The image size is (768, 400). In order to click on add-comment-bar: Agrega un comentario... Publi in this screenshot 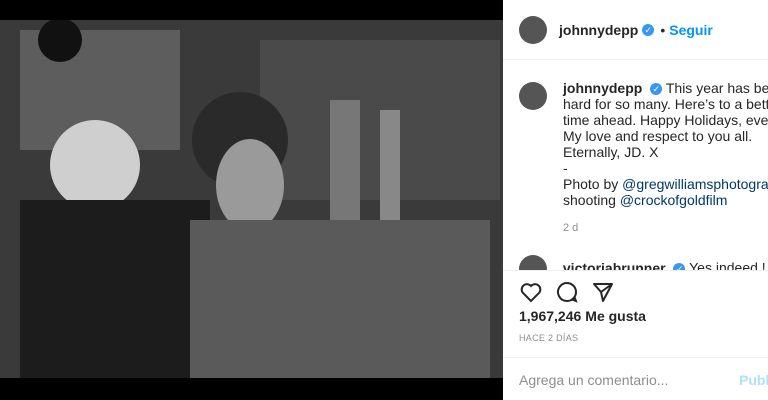, I will do `click(635, 378)`.